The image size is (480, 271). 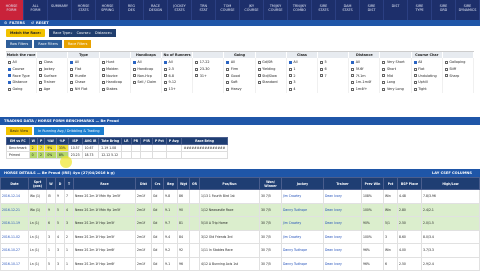 I want to click on filter-option: 2-5, so click(x=177, y=69).